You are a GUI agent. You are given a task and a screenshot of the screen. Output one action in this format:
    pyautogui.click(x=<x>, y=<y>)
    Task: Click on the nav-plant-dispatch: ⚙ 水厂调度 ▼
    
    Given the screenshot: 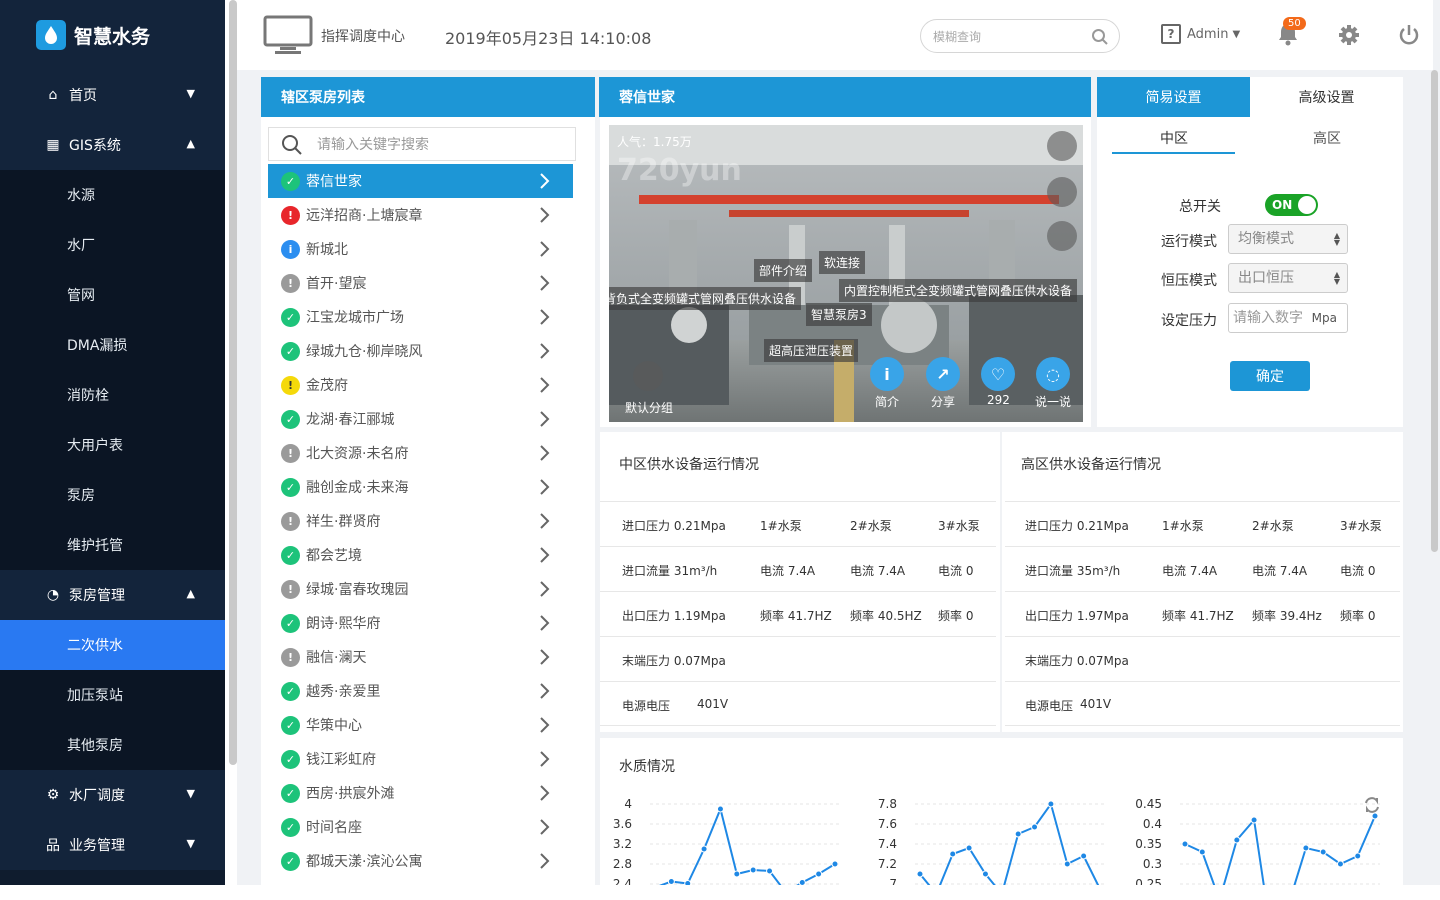 What is the action you would take?
    pyautogui.click(x=112, y=795)
    